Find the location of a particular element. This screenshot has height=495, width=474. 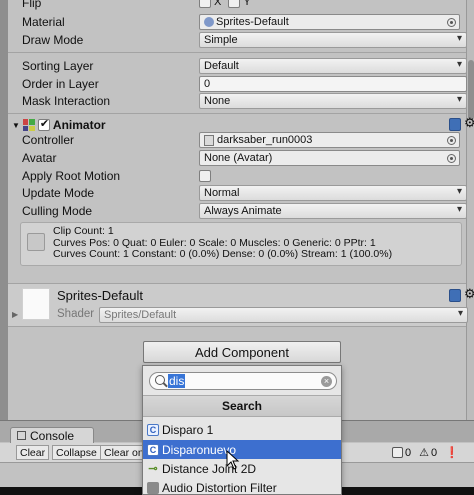

draw-mode-label: Draw Mode is located at coordinates (53, 40).